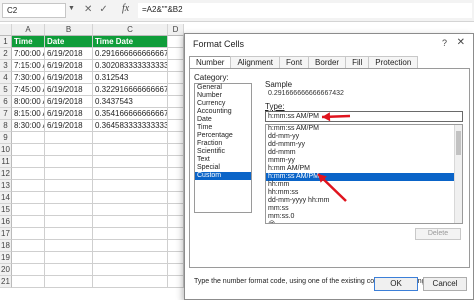  Describe the element at coordinates (223, 120) in the screenshot. I see `category-item: Date` at that location.